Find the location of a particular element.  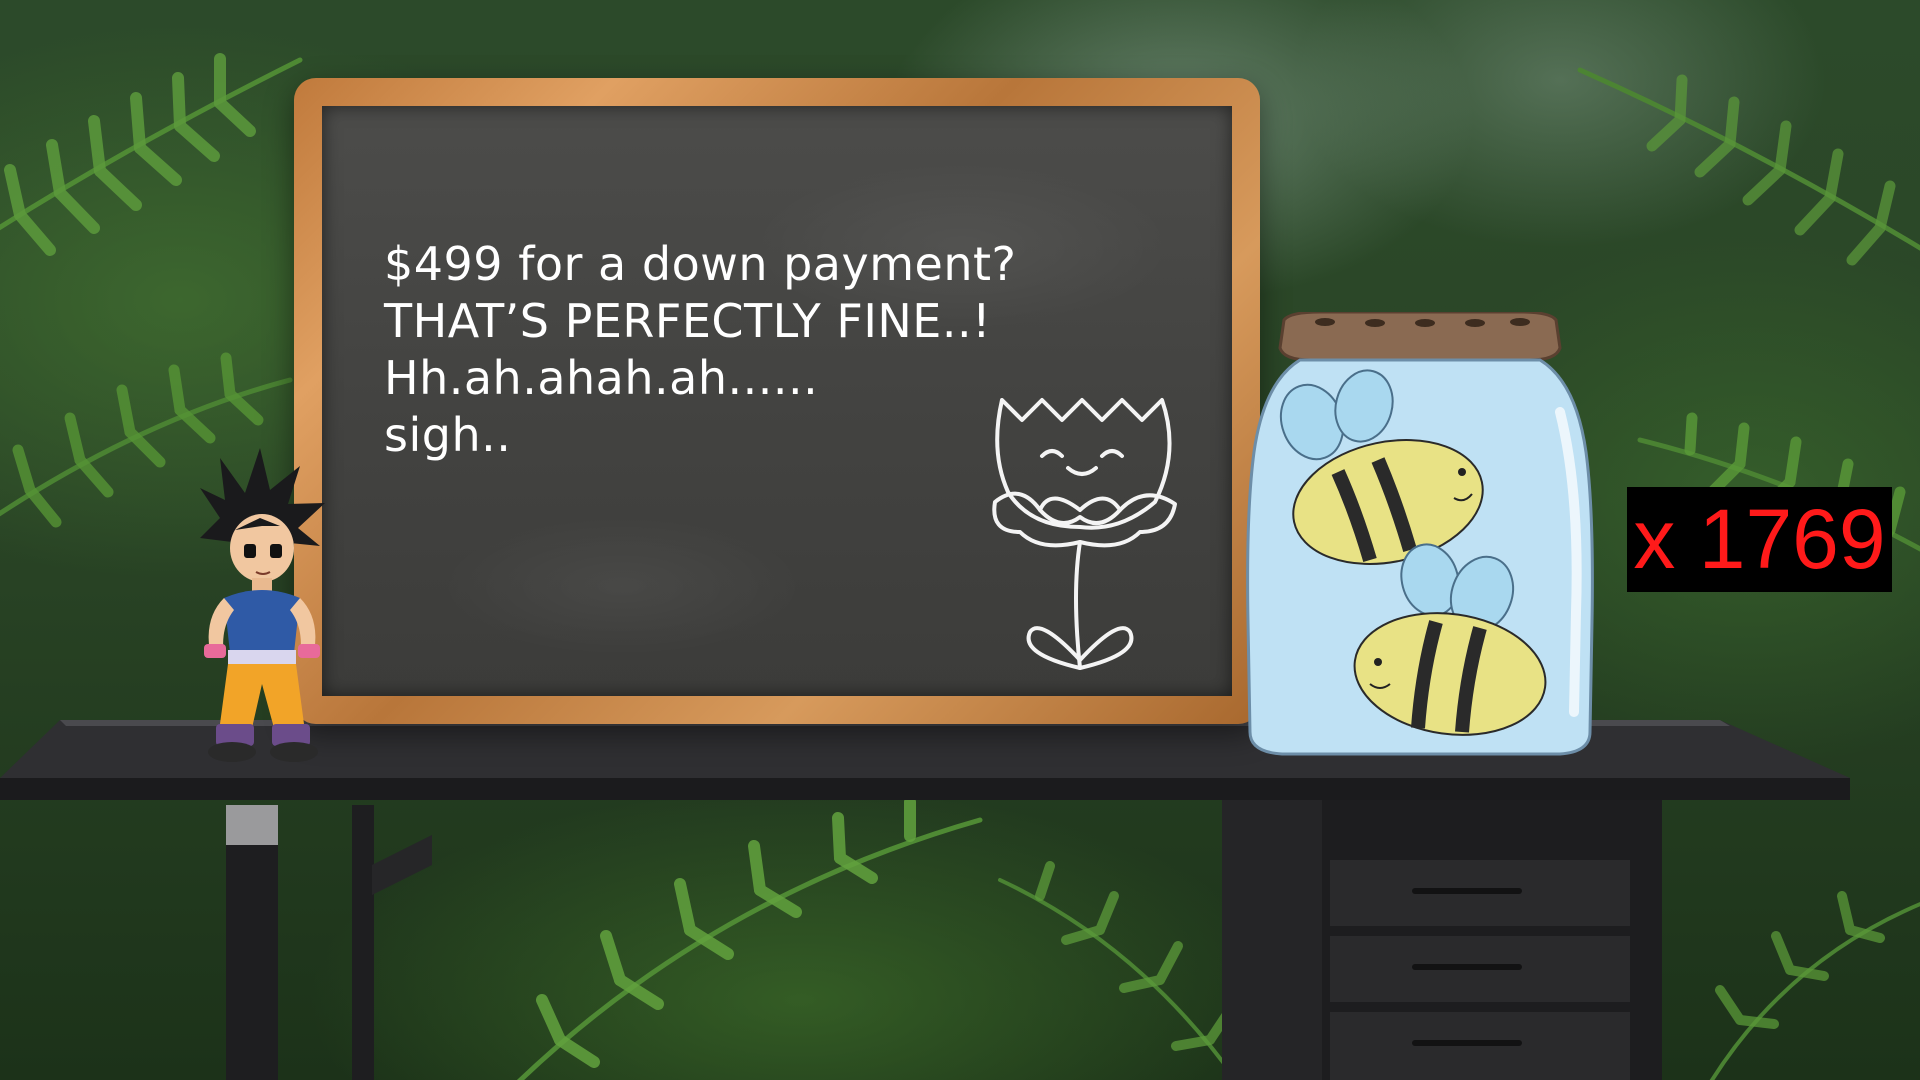

chalkboard-line: THAT’S PERFECTLY FINE..! is located at coordinates (688, 321).